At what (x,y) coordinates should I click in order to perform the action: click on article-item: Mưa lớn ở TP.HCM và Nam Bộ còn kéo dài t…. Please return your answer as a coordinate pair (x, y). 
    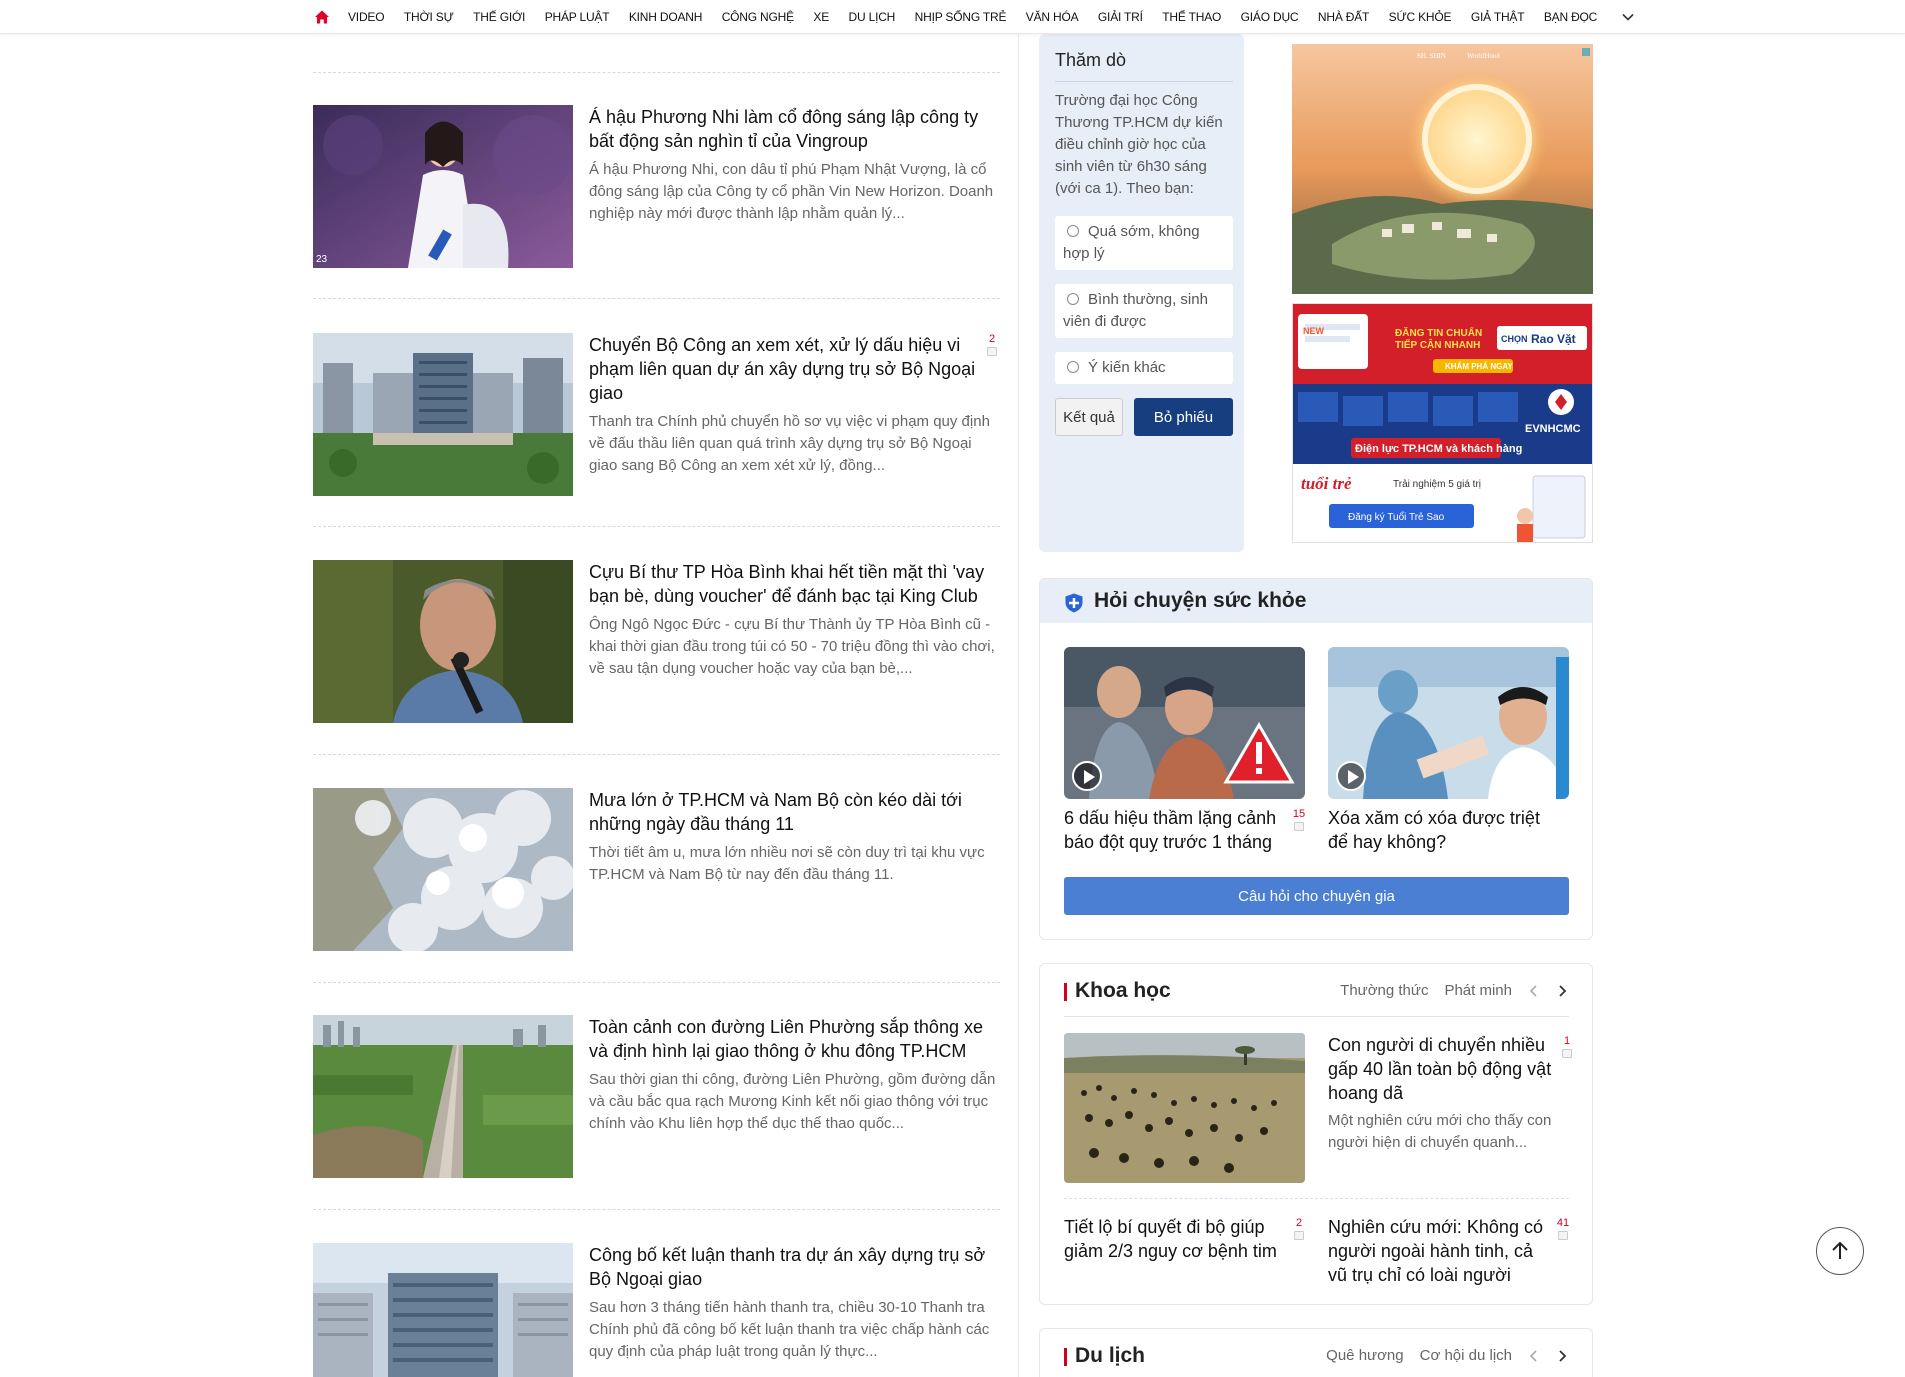
    Looking at the image, I should click on (656, 871).